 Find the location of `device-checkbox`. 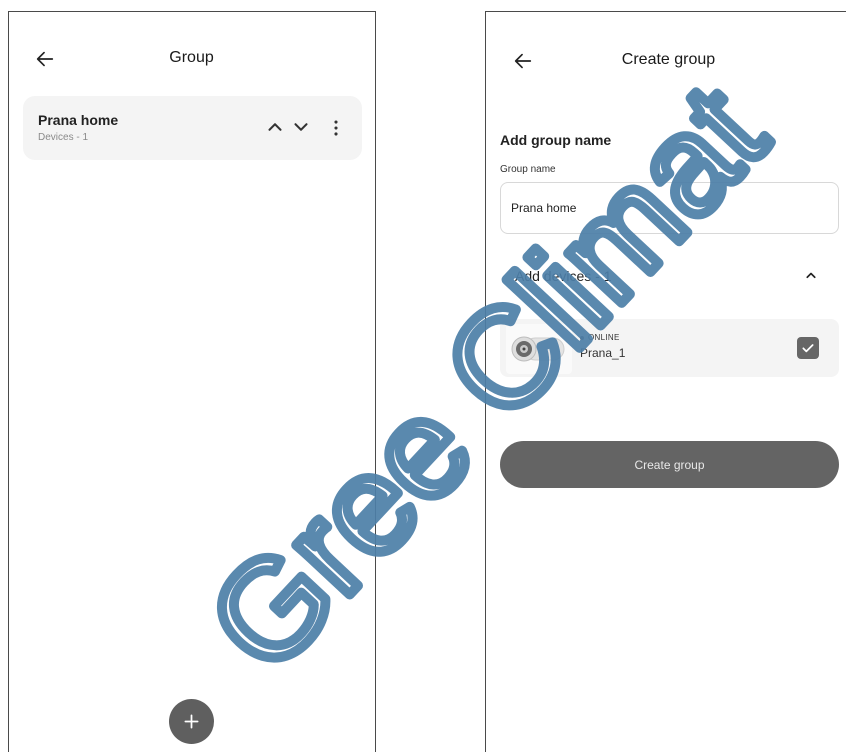

device-checkbox is located at coordinates (808, 348).